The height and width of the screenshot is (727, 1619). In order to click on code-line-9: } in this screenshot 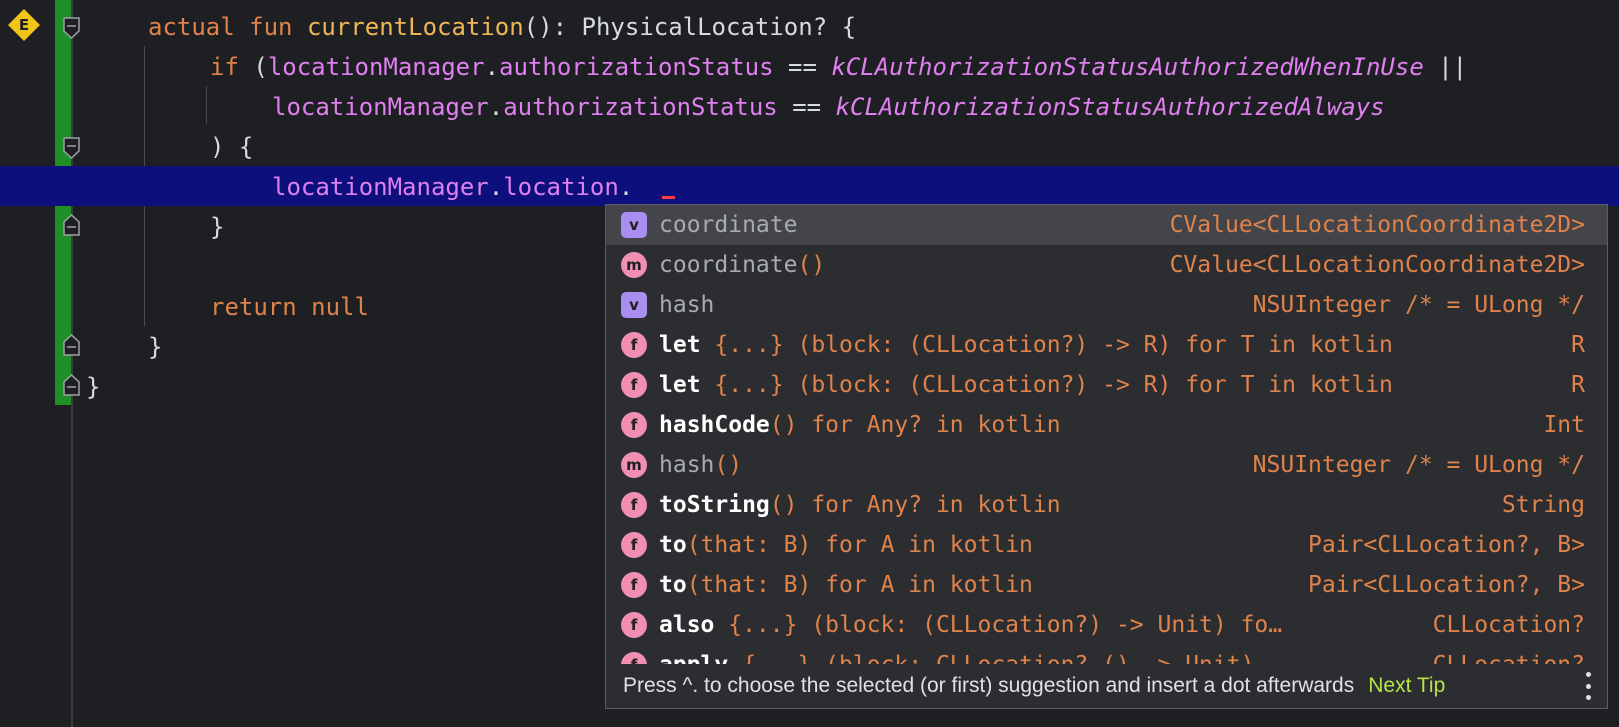, I will do `click(93, 387)`.